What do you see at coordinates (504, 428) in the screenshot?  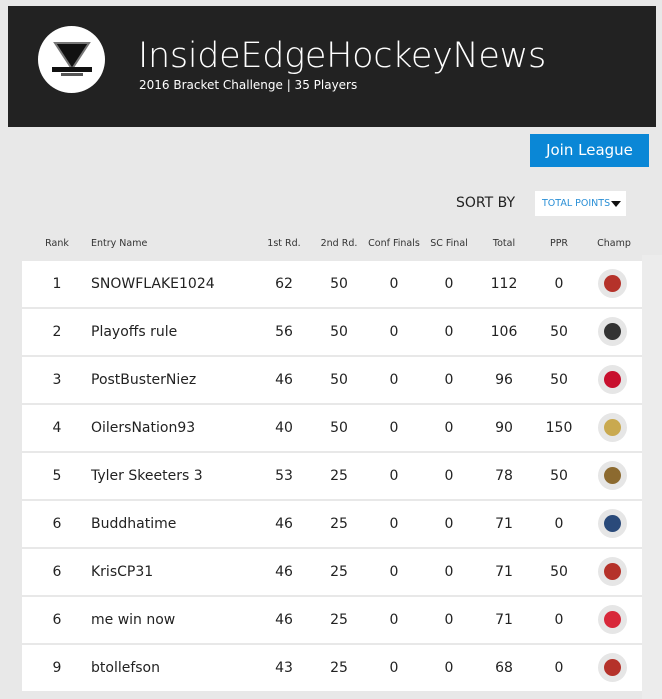 I see `total-cell: 90` at bounding box center [504, 428].